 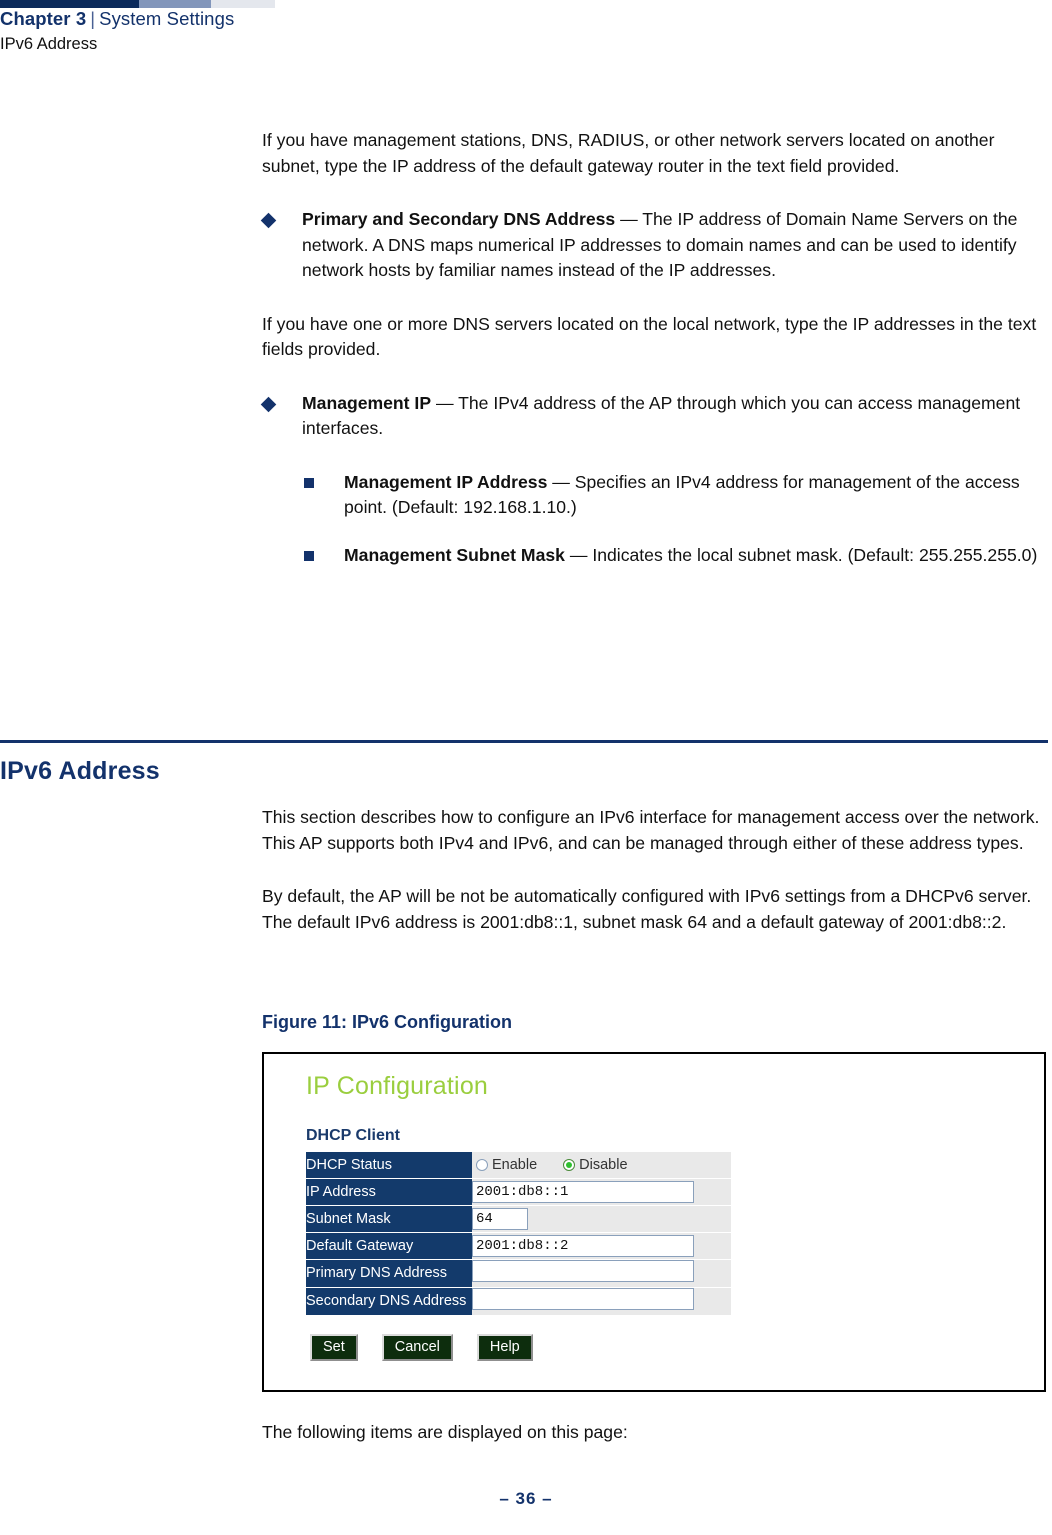 I want to click on radio-disable-icon-selected, so click(x=569, y=1165).